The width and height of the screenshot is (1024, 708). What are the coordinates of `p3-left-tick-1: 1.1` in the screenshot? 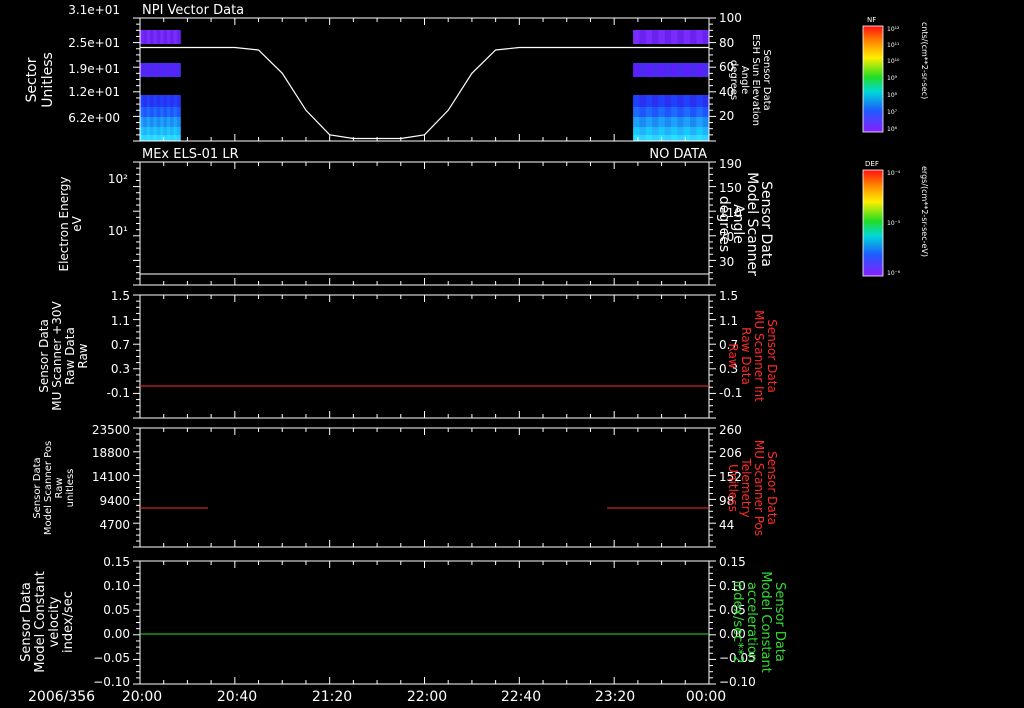 It's located at (120, 321).